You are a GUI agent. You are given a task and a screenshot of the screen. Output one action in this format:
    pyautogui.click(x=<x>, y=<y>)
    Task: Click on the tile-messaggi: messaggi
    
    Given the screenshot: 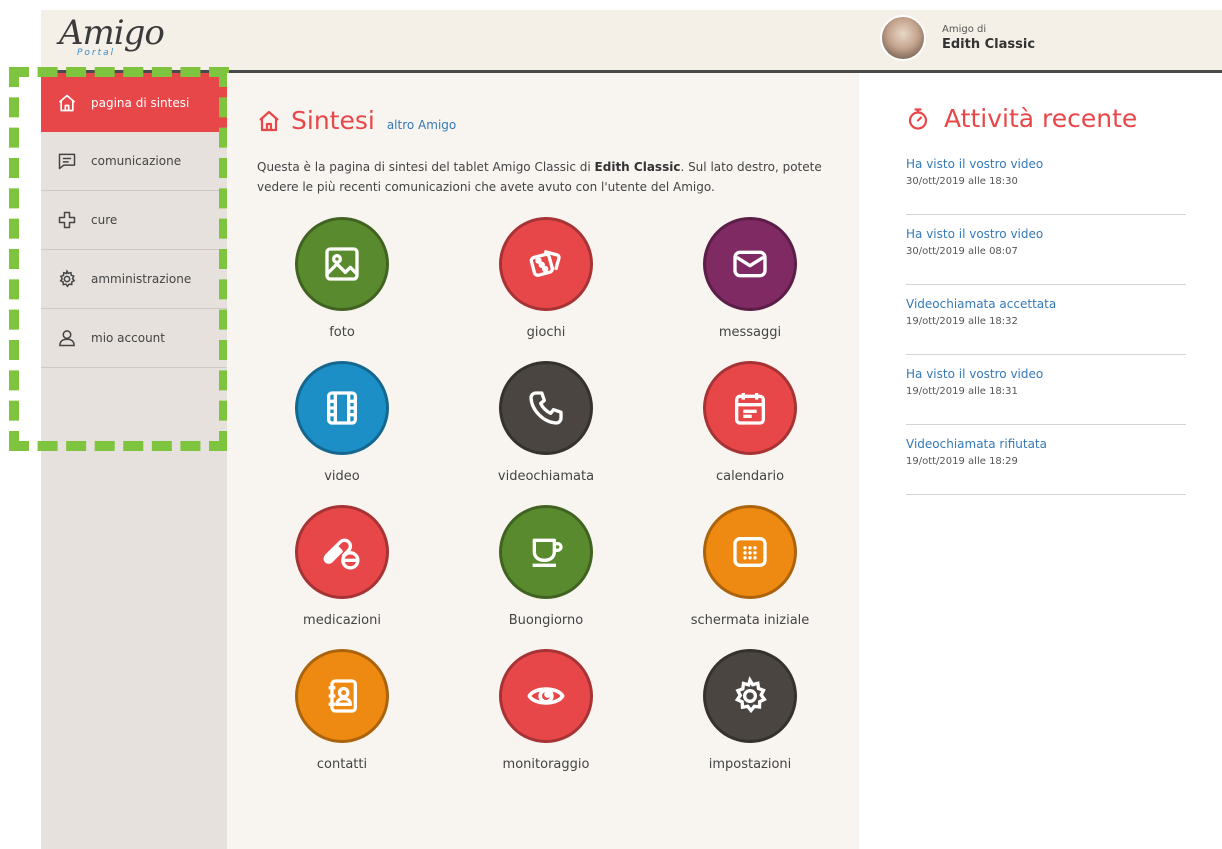 What is the action you would take?
    pyautogui.click(x=750, y=278)
    